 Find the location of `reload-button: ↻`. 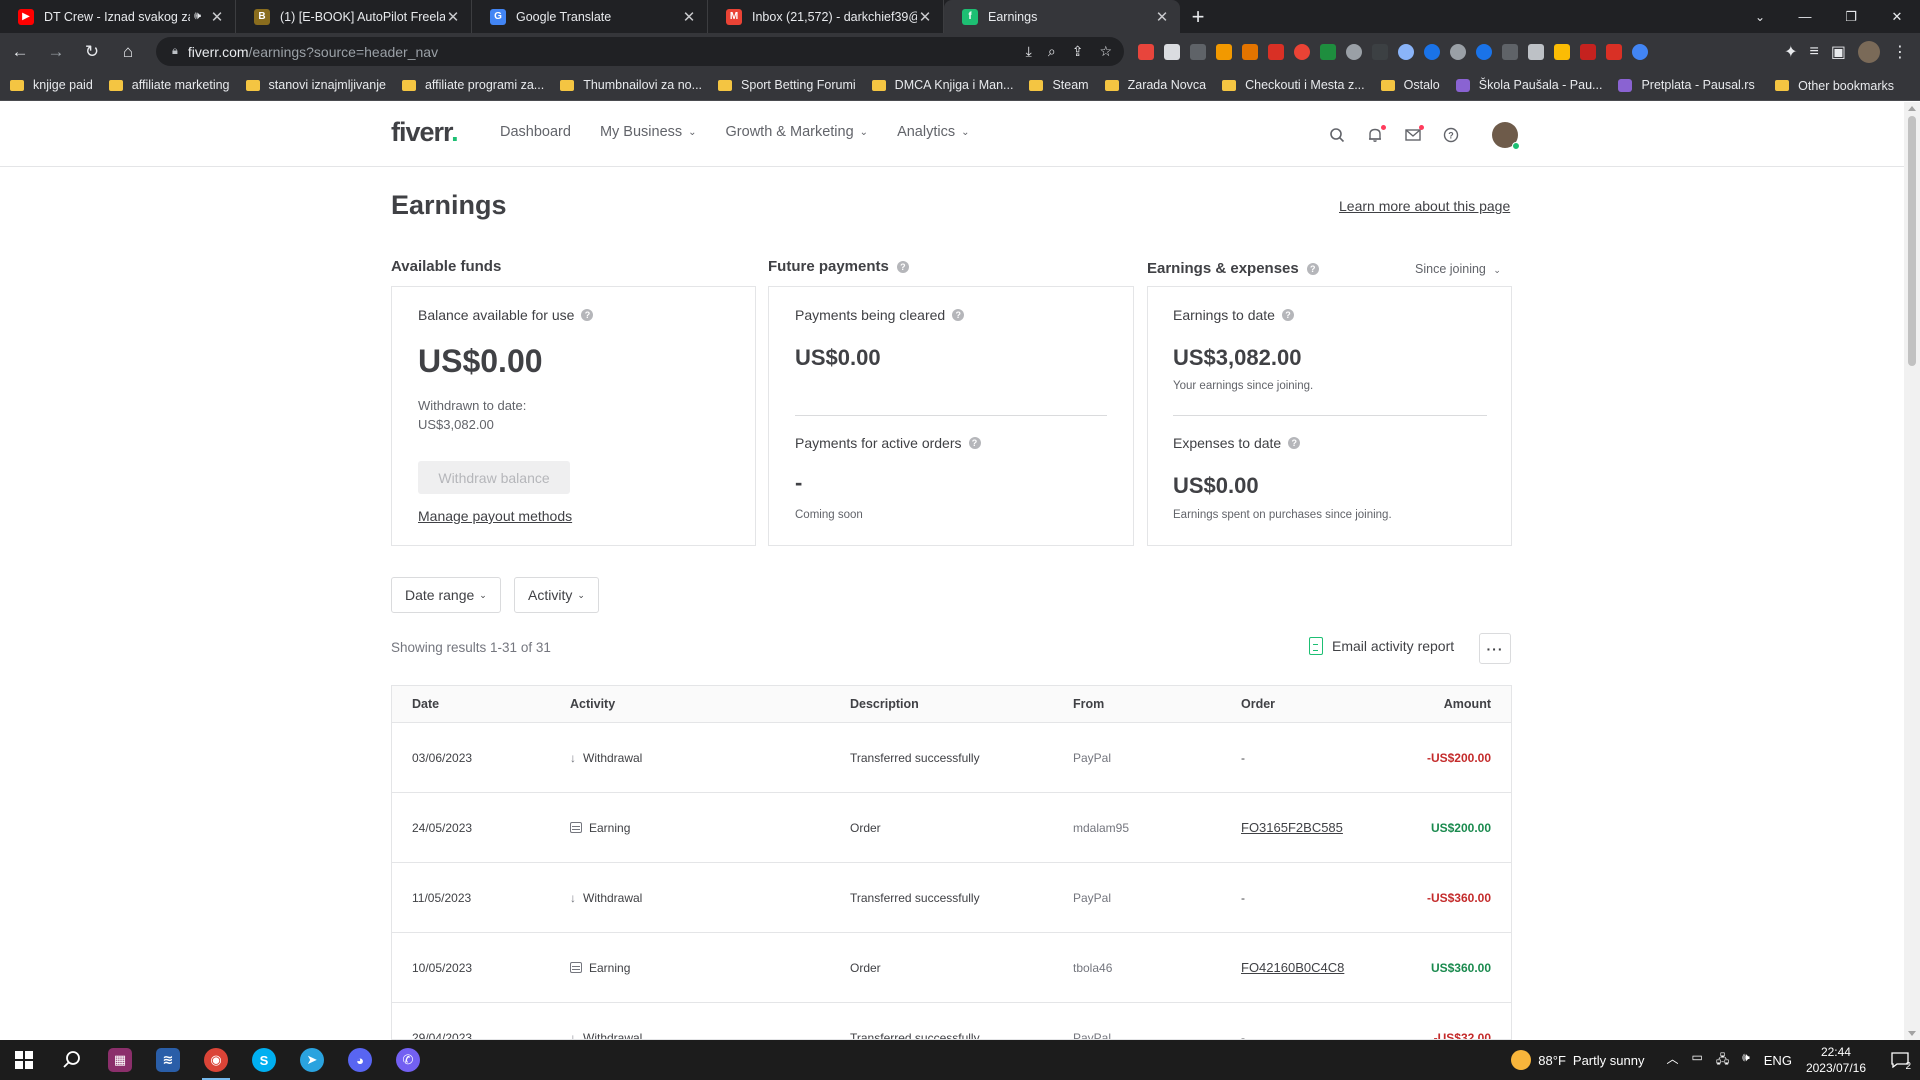

reload-button: ↻ is located at coordinates (92, 52).